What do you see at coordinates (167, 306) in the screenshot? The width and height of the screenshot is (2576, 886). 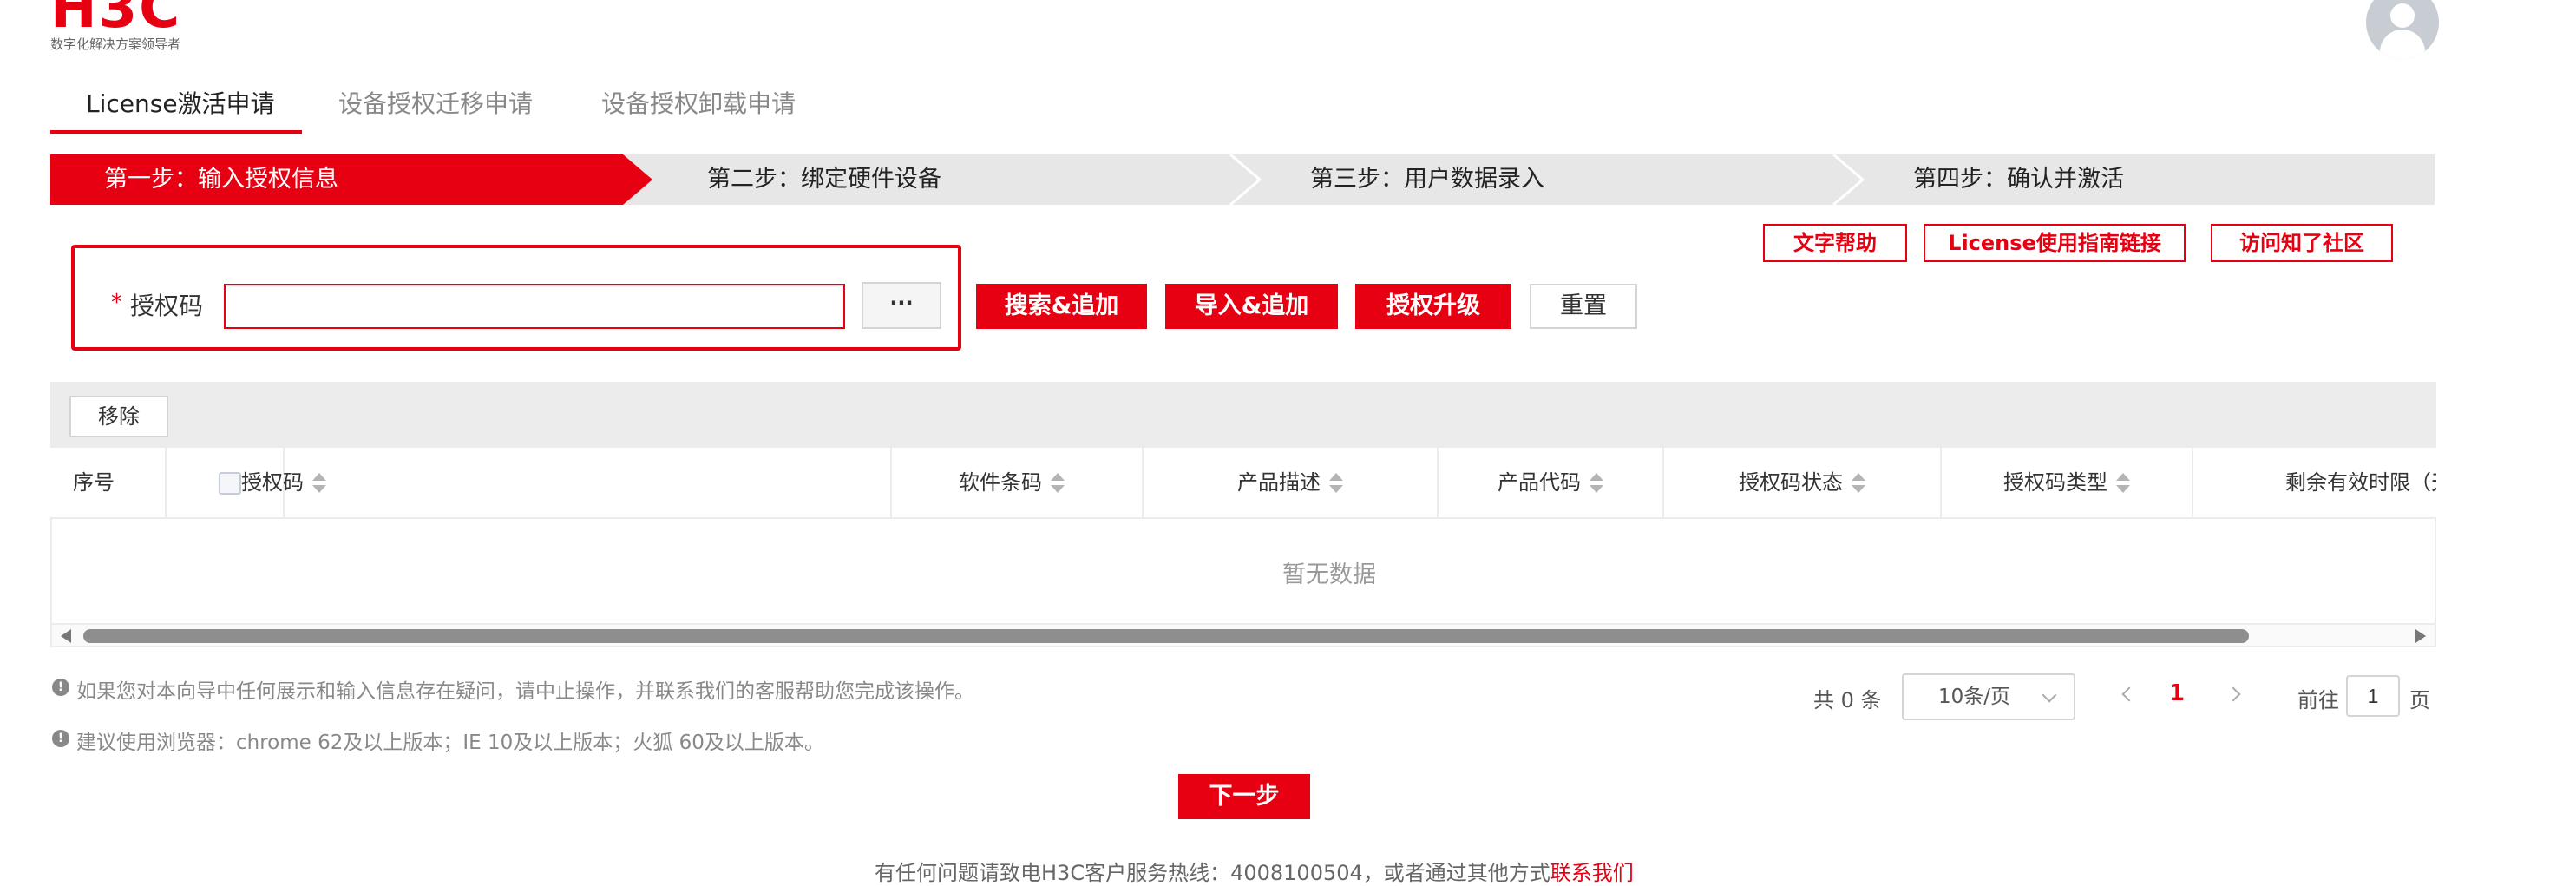 I see `auth-code-label: 授权码` at bounding box center [167, 306].